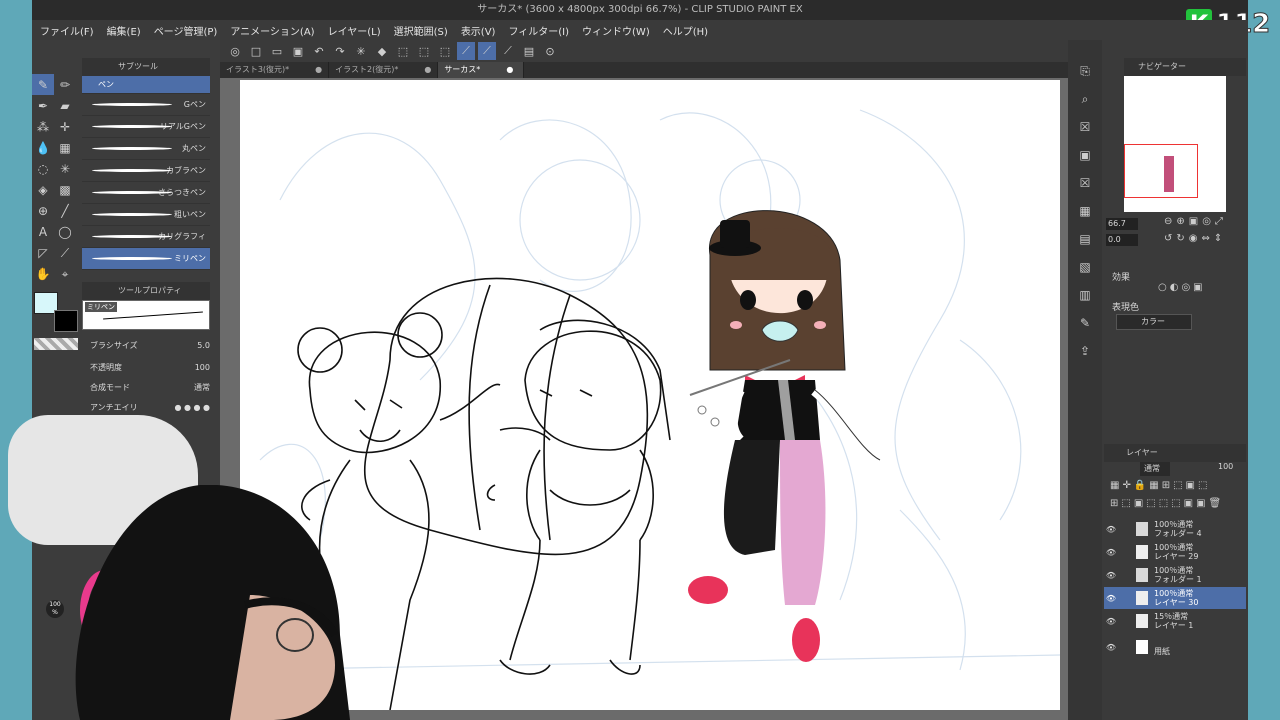 This screenshot has width=1280, height=720. I want to click on object-tool-icon: ⊕, so click(43, 210).